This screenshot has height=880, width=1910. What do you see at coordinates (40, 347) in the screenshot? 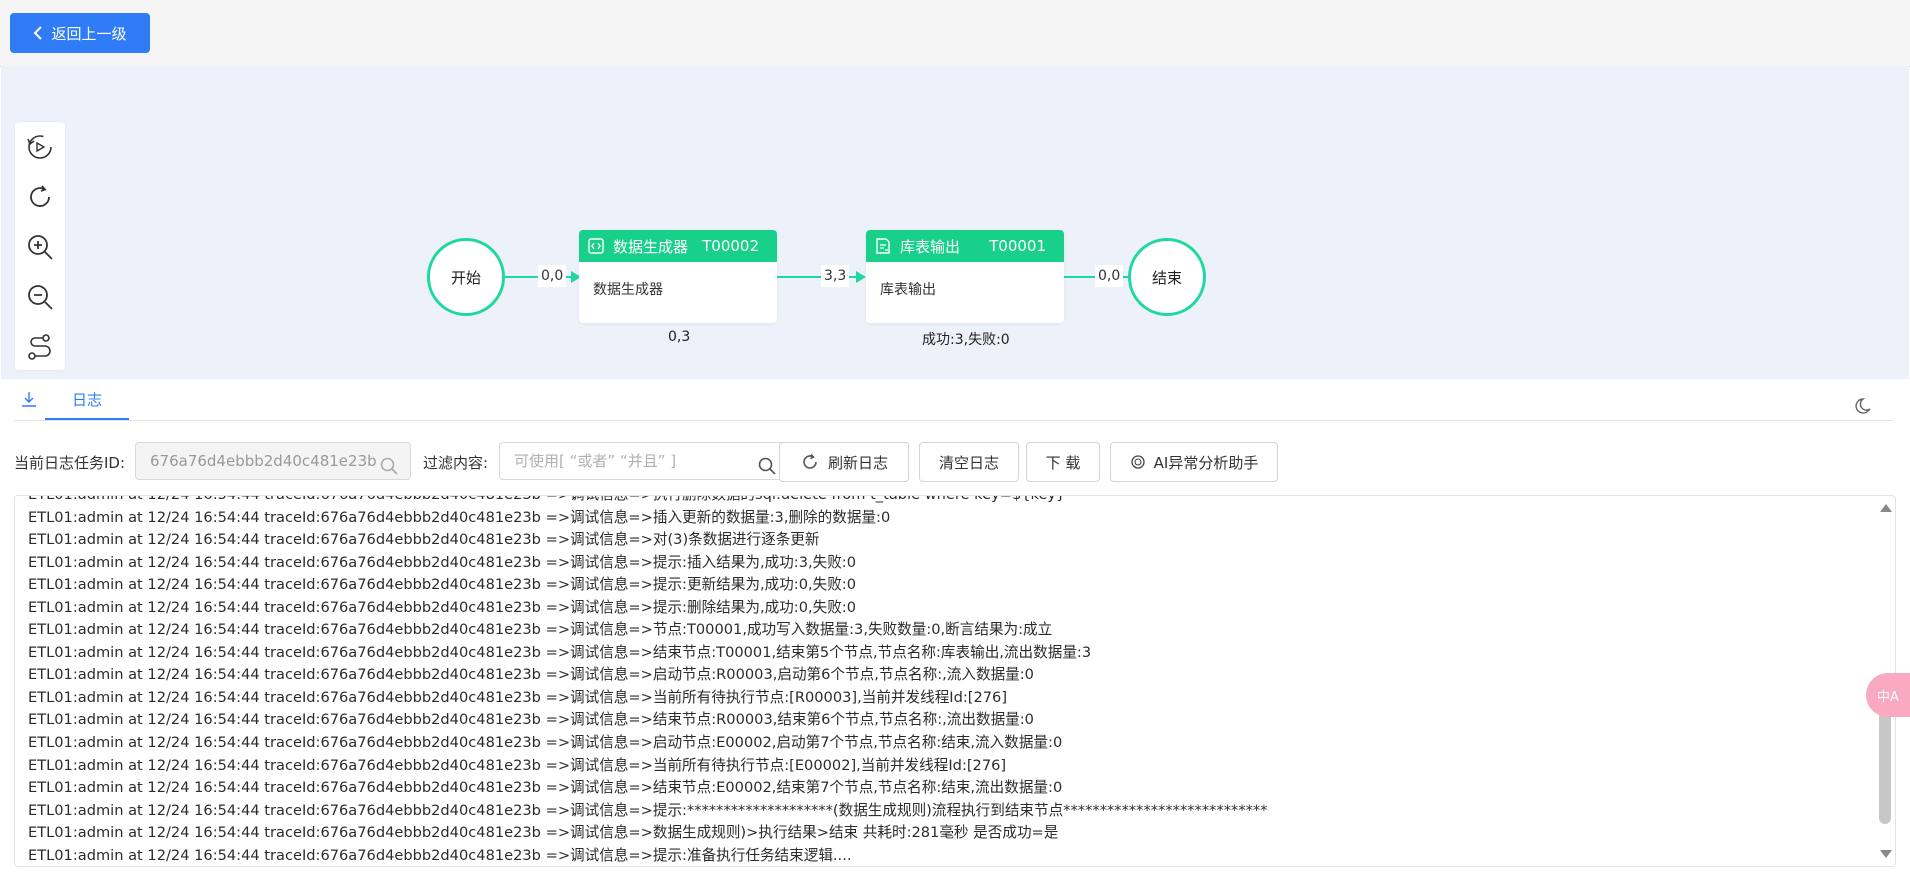
I see `route-icon` at bounding box center [40, 347].